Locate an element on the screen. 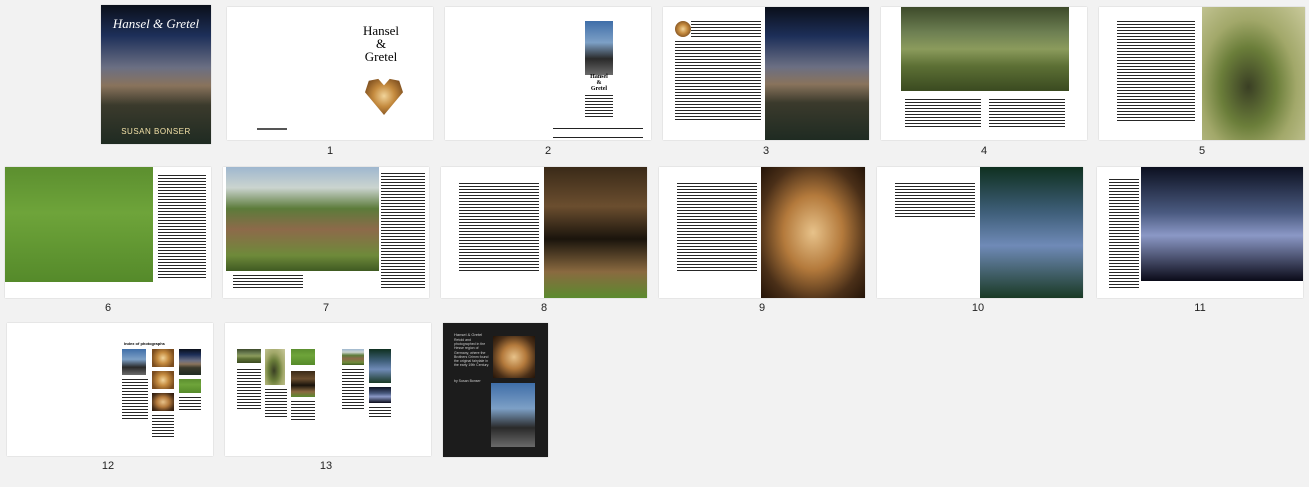 The height and width of the screenshot is (487, 1309). title-page-title: Hansel & Gretel is located at coordinates (381, 43).